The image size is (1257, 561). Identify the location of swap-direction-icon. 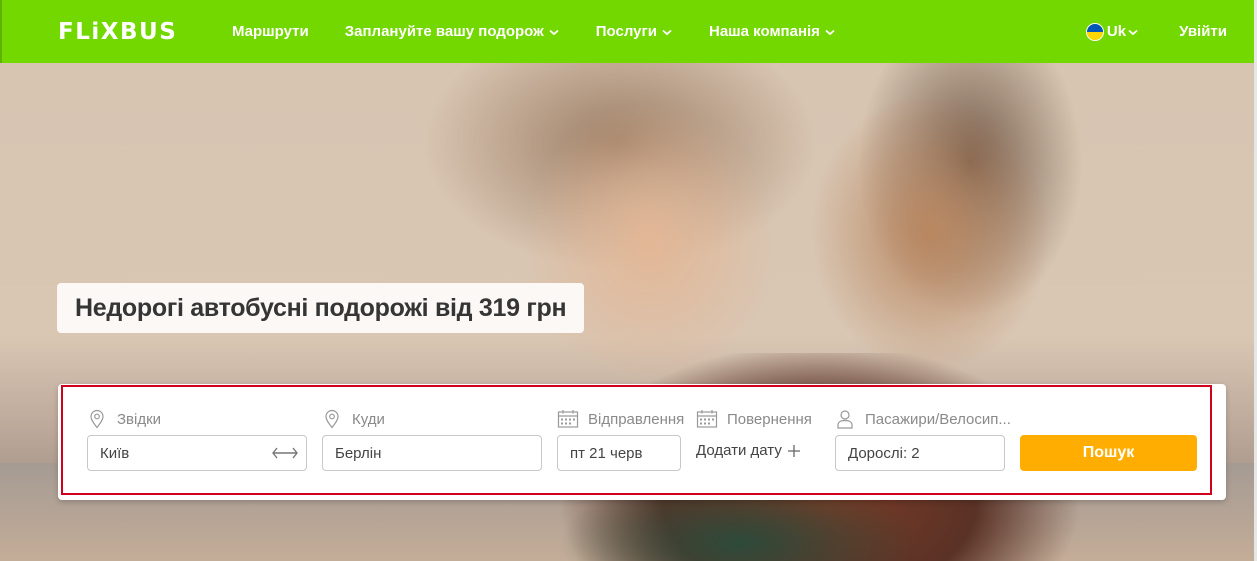
(285, 453).